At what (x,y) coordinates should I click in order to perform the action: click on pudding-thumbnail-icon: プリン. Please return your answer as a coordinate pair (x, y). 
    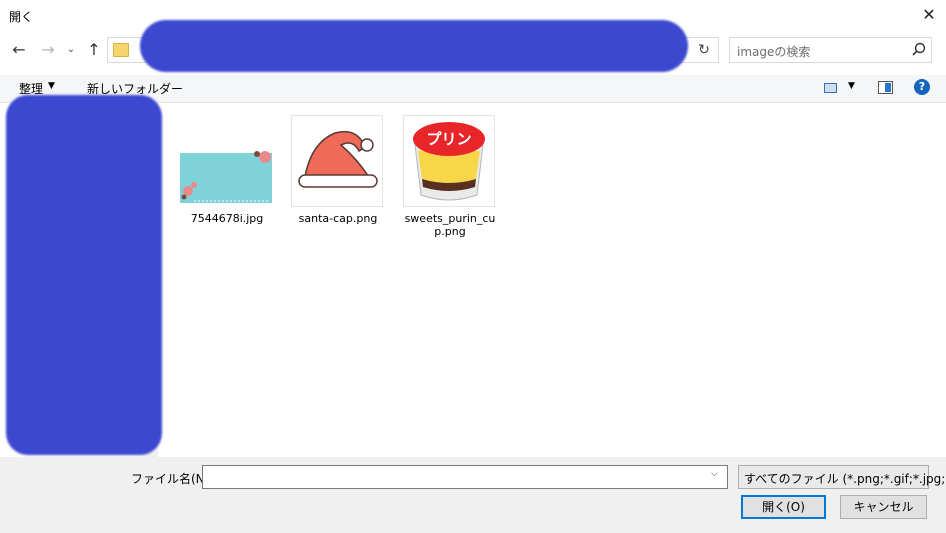
    Looking at the image, I should click on (449, 161).